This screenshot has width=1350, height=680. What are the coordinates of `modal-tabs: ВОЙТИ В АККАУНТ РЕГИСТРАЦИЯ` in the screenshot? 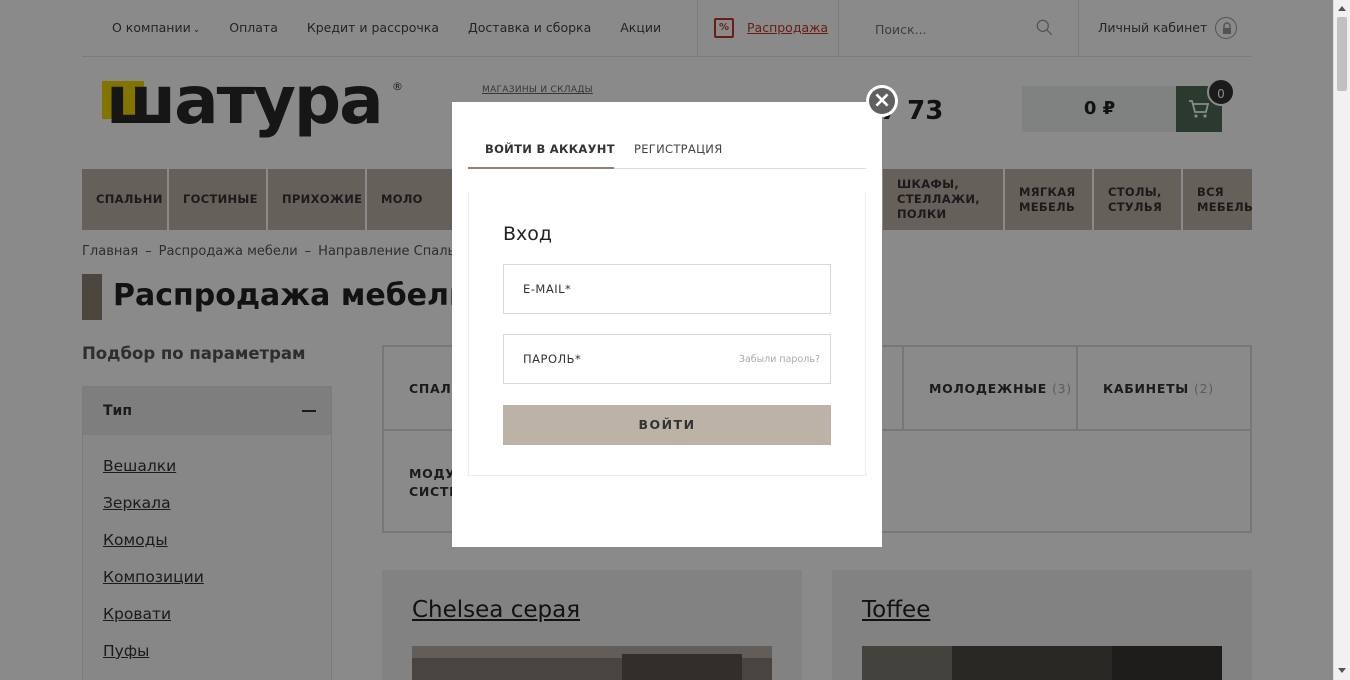 It's located at (667, 155).